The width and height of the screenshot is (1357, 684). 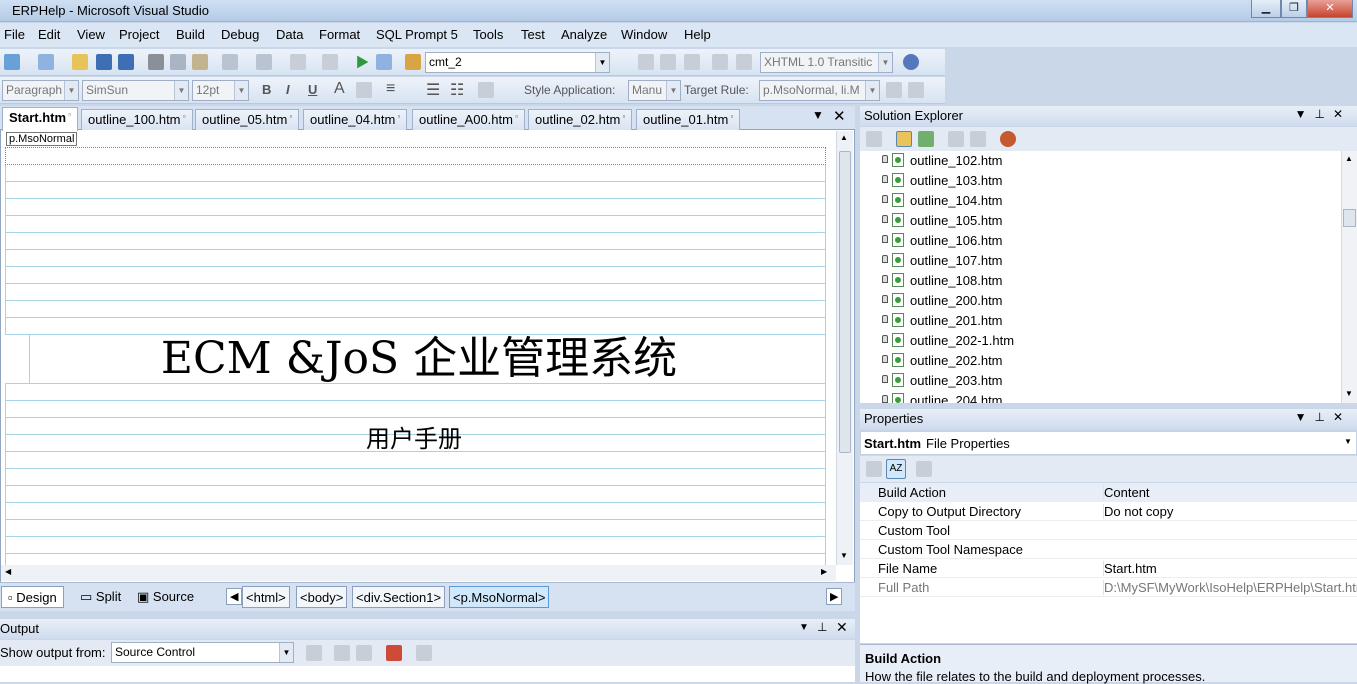 I want to click on next-message-icon, so click(x=364, y=653).